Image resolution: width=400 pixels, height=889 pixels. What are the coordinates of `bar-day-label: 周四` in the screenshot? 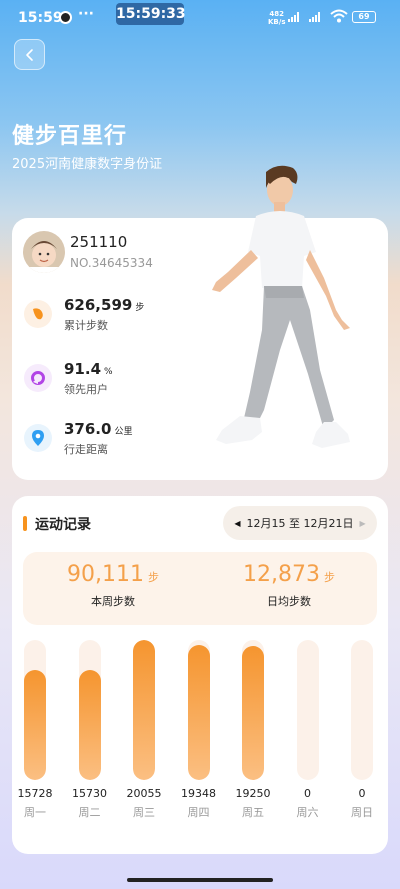 It's located at (198, 812).